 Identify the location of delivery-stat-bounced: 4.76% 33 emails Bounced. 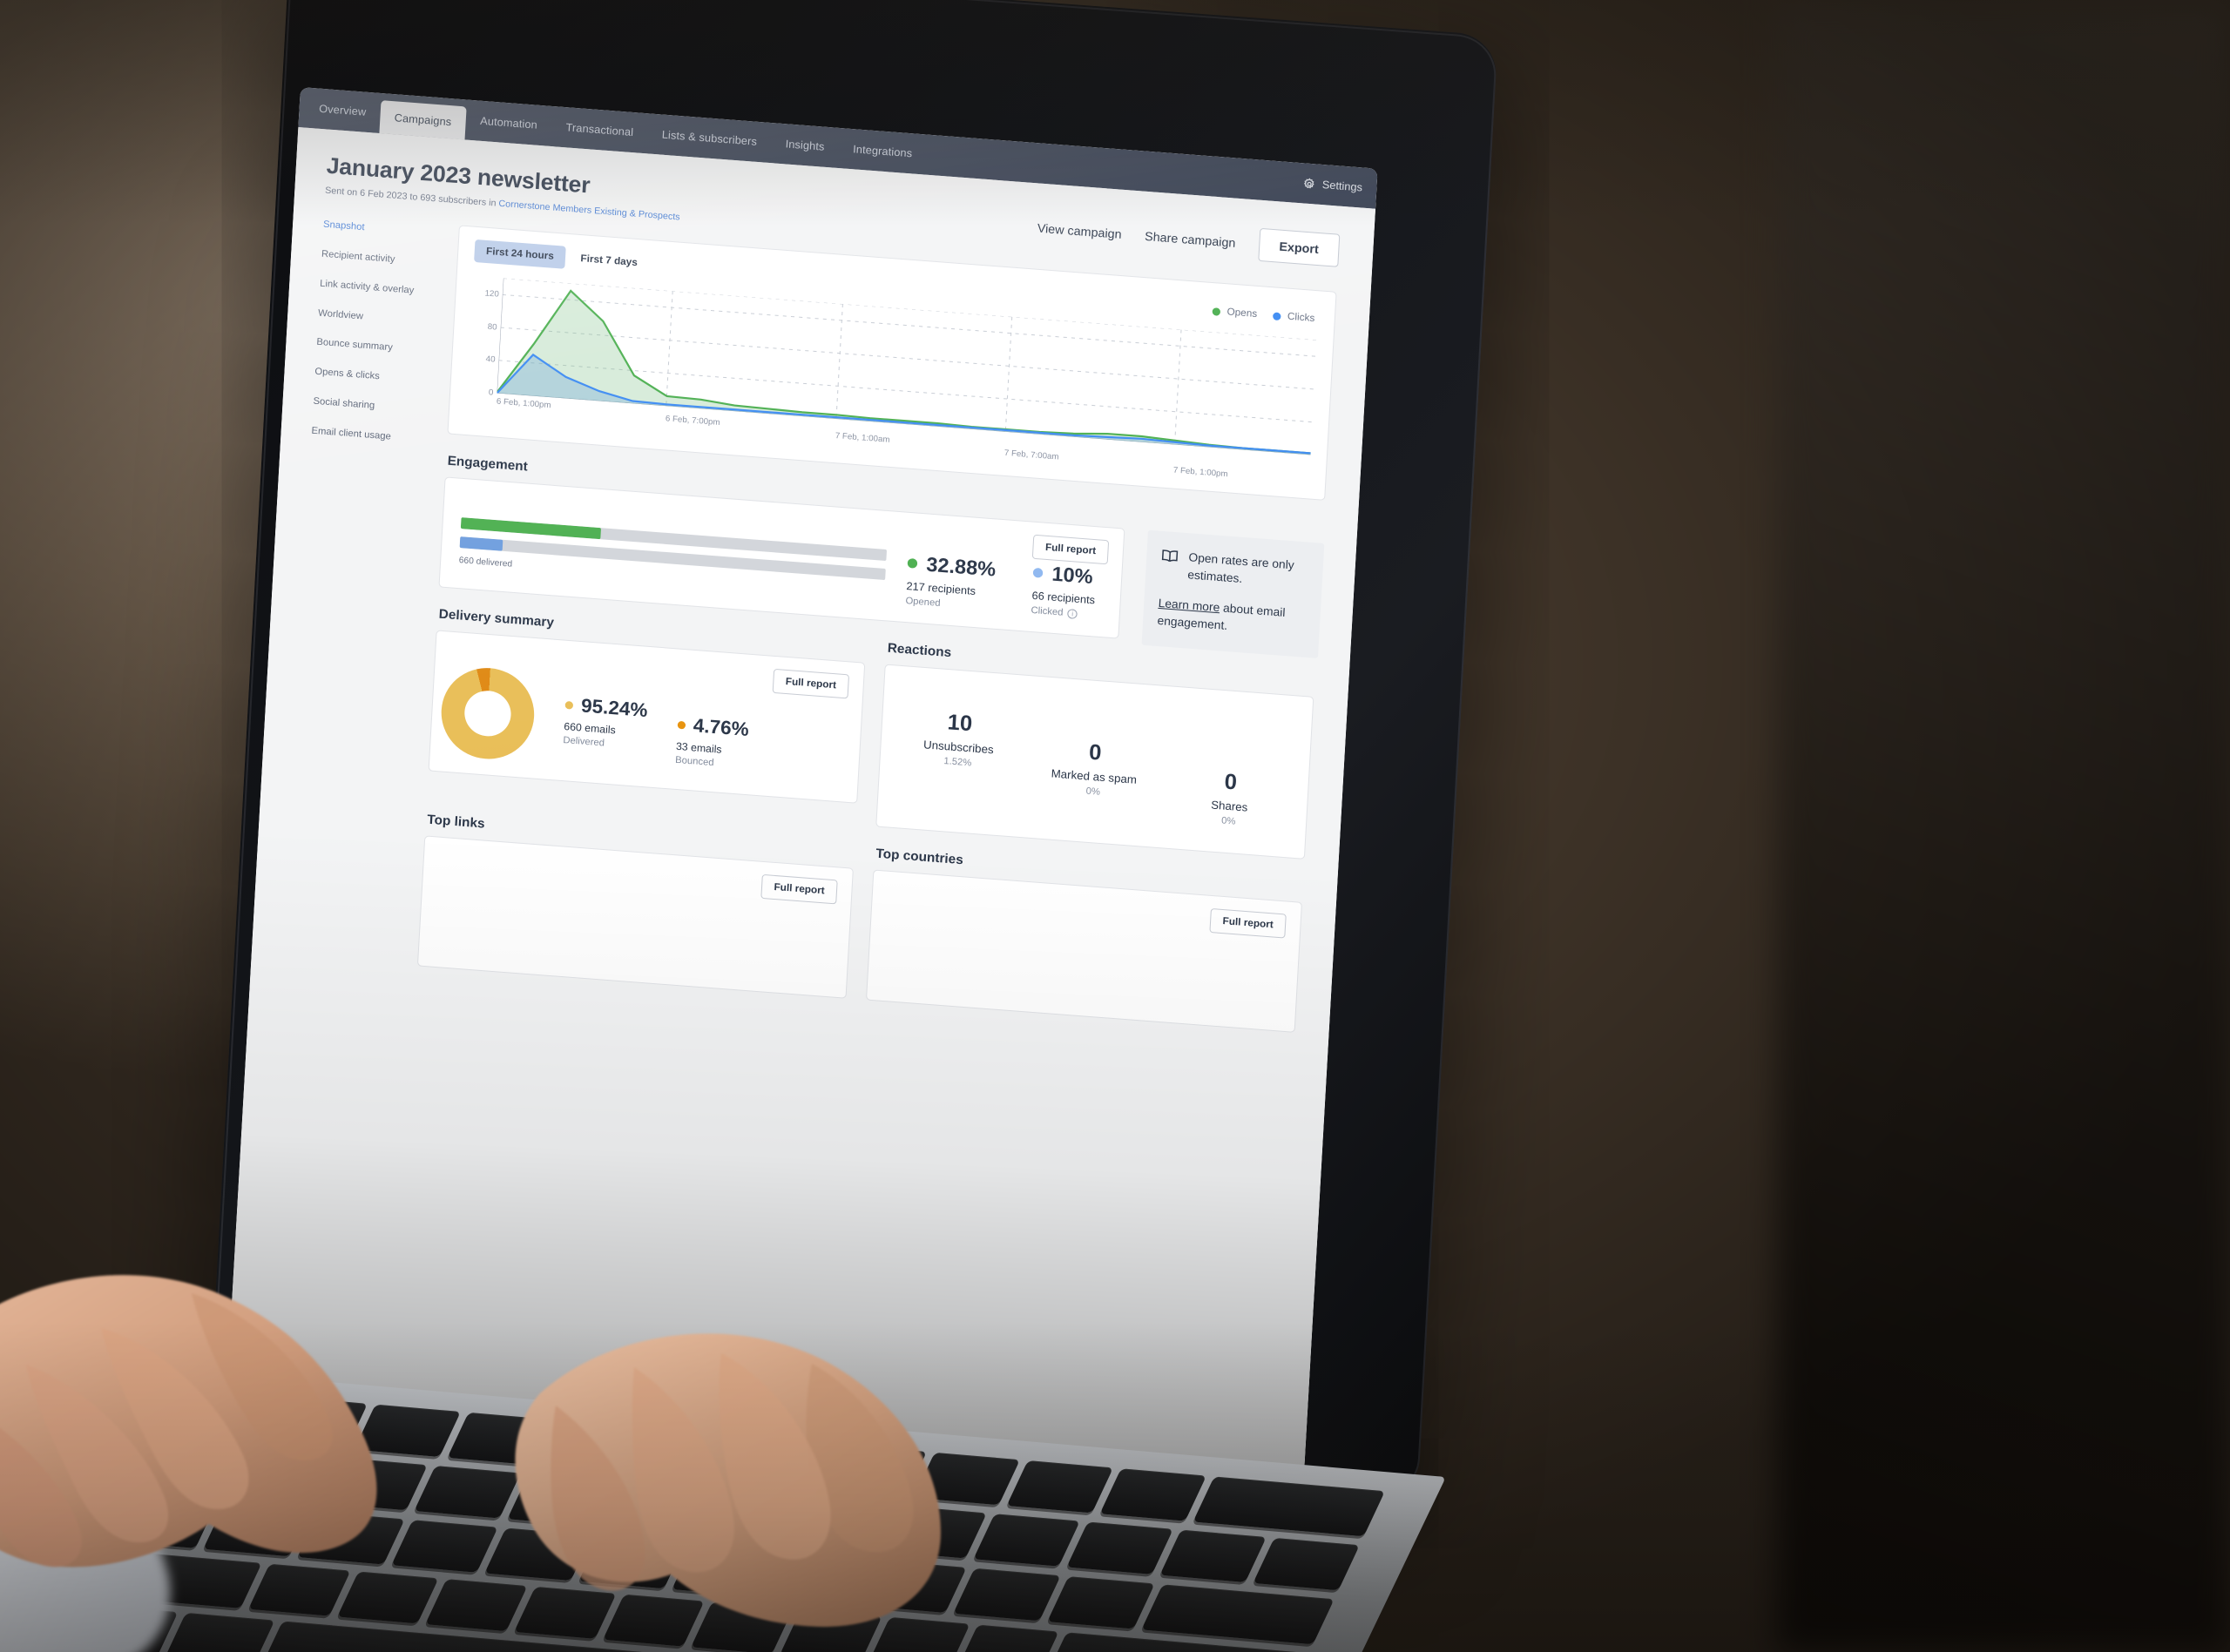
(712, 742).